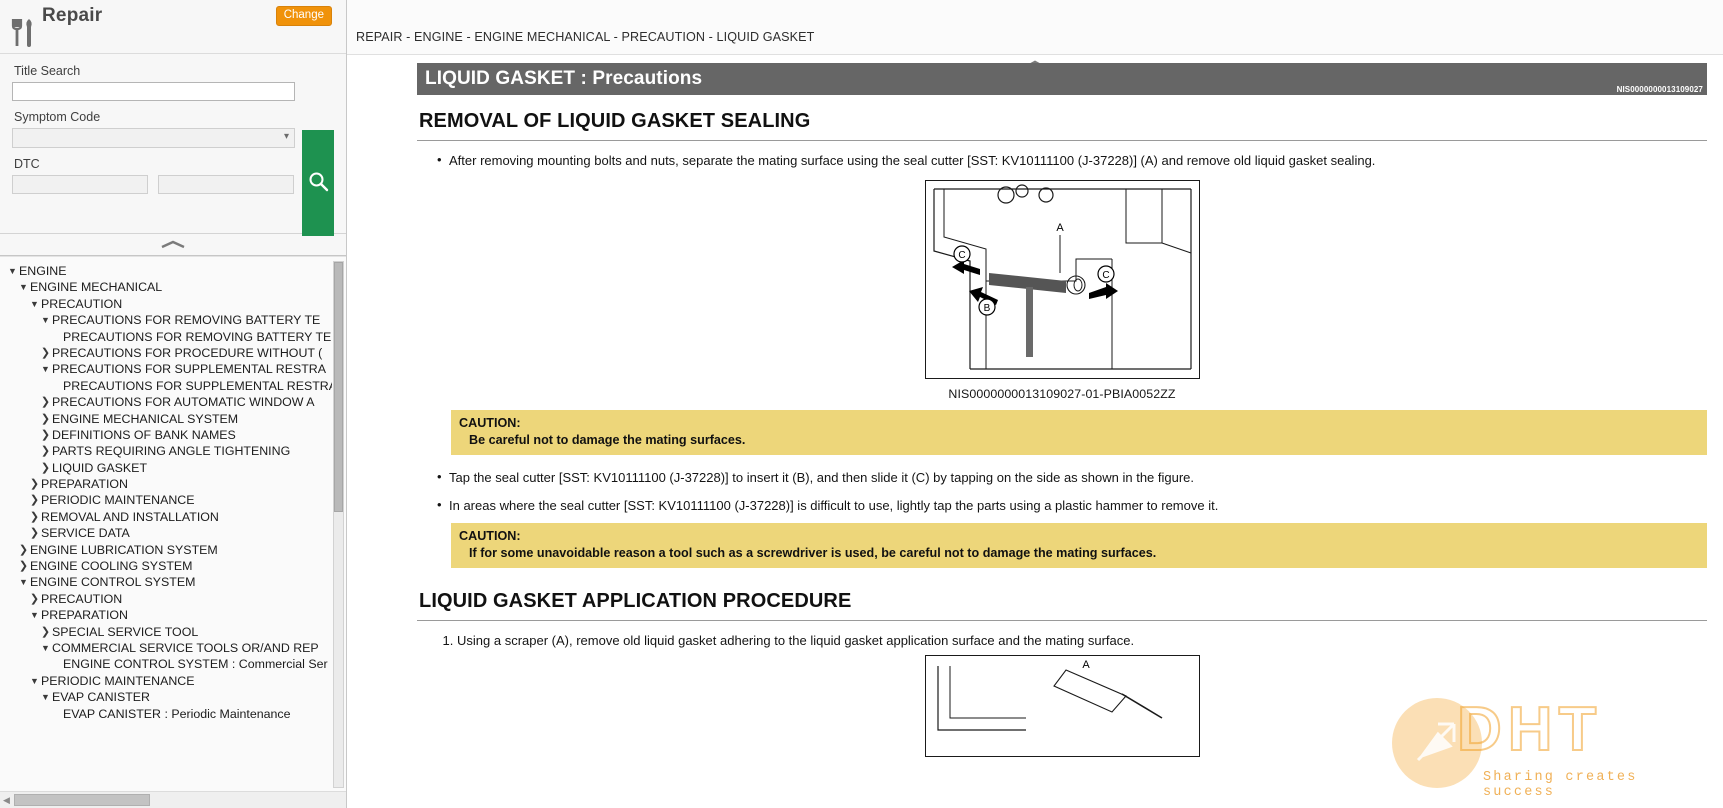 Image resolution: width=1723 pixels, height=808 pixels. I want to click on figure-scraper: A, so click(1062, 708).